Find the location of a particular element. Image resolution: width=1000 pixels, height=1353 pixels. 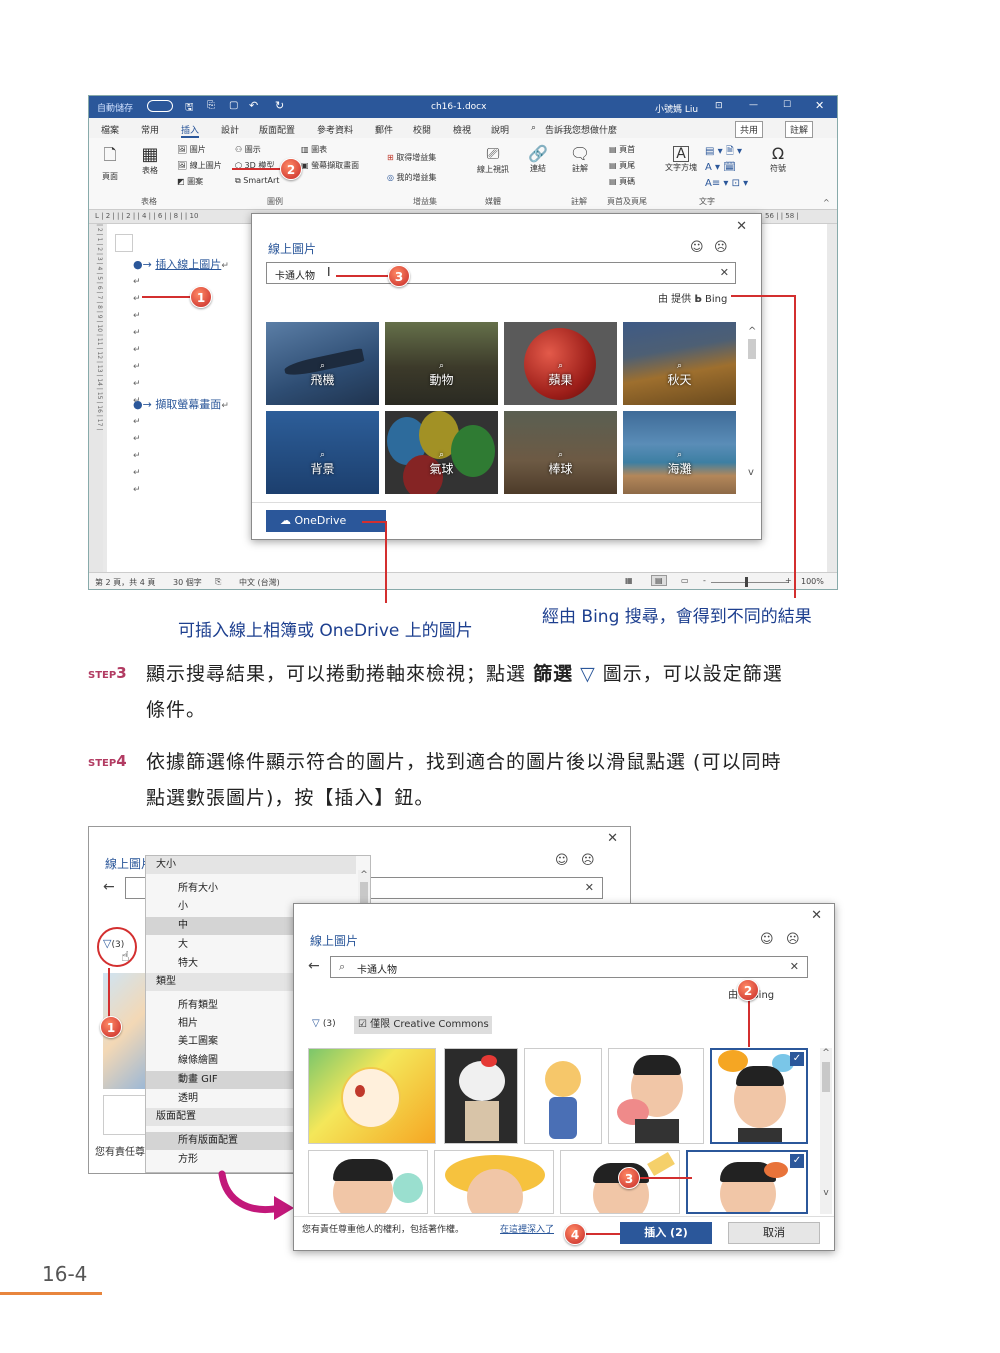

redo-icon: ↻ is located at coordinates (279, 105).